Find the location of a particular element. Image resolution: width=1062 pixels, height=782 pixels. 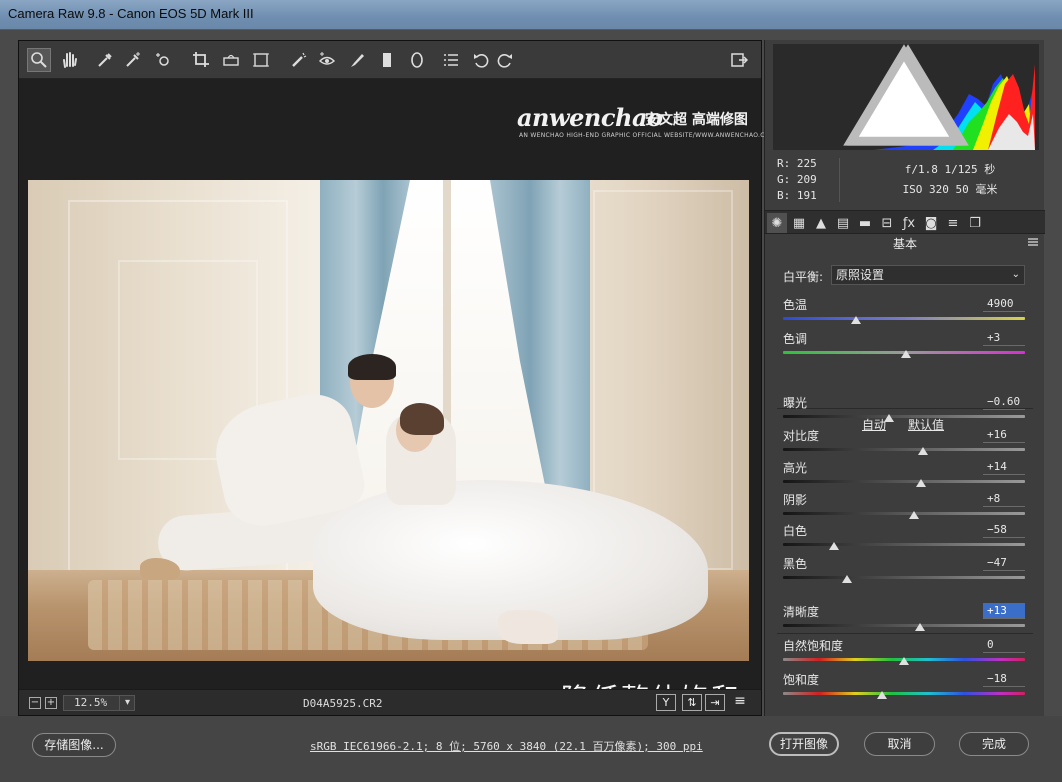

highlights-slider-row: 高光 +14 is located at coordinates (904, 476).